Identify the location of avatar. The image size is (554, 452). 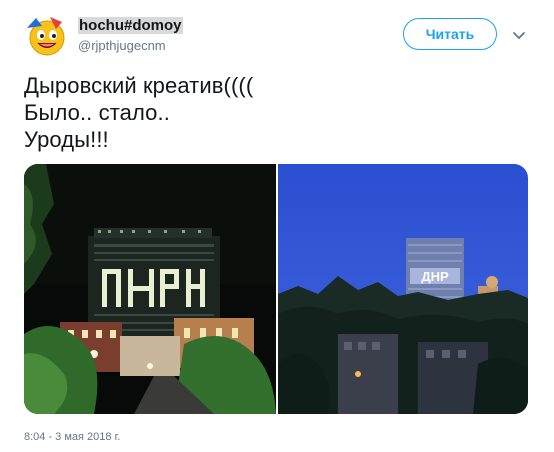
(47, 37).